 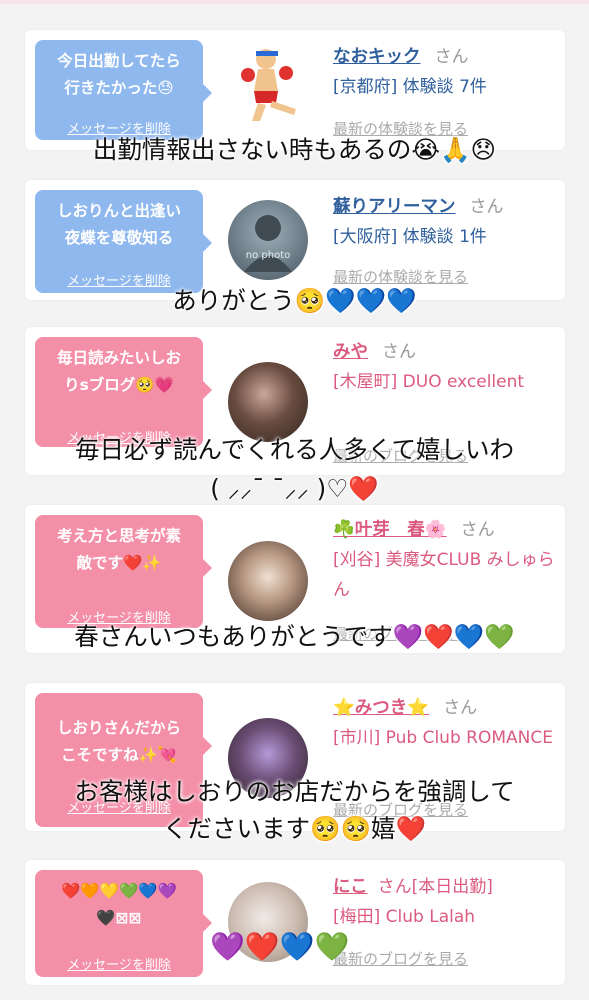 What do you see at coordinates (443, 738) in the screenshot?
I see `user-meta: [市川] Pub Club ROMANCE` at bounding box center [443, 738].